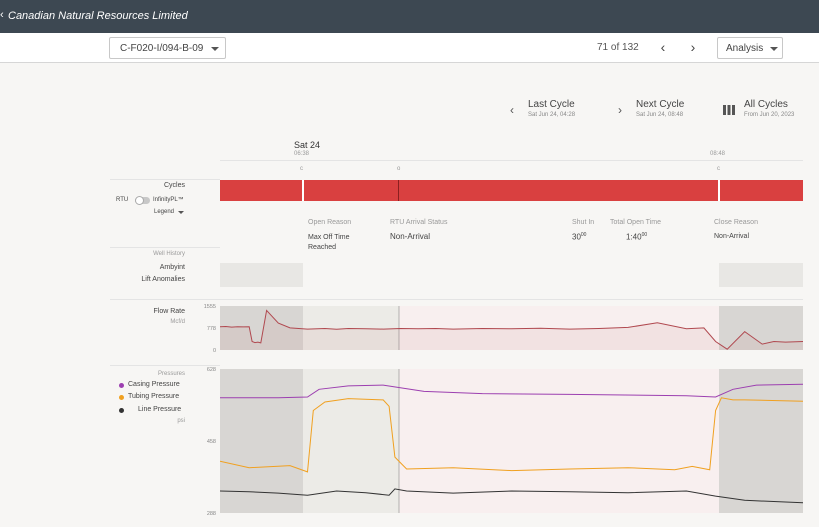  I want to click on well-select-value: C-F020-I/094-B-09, so click(162, 48).